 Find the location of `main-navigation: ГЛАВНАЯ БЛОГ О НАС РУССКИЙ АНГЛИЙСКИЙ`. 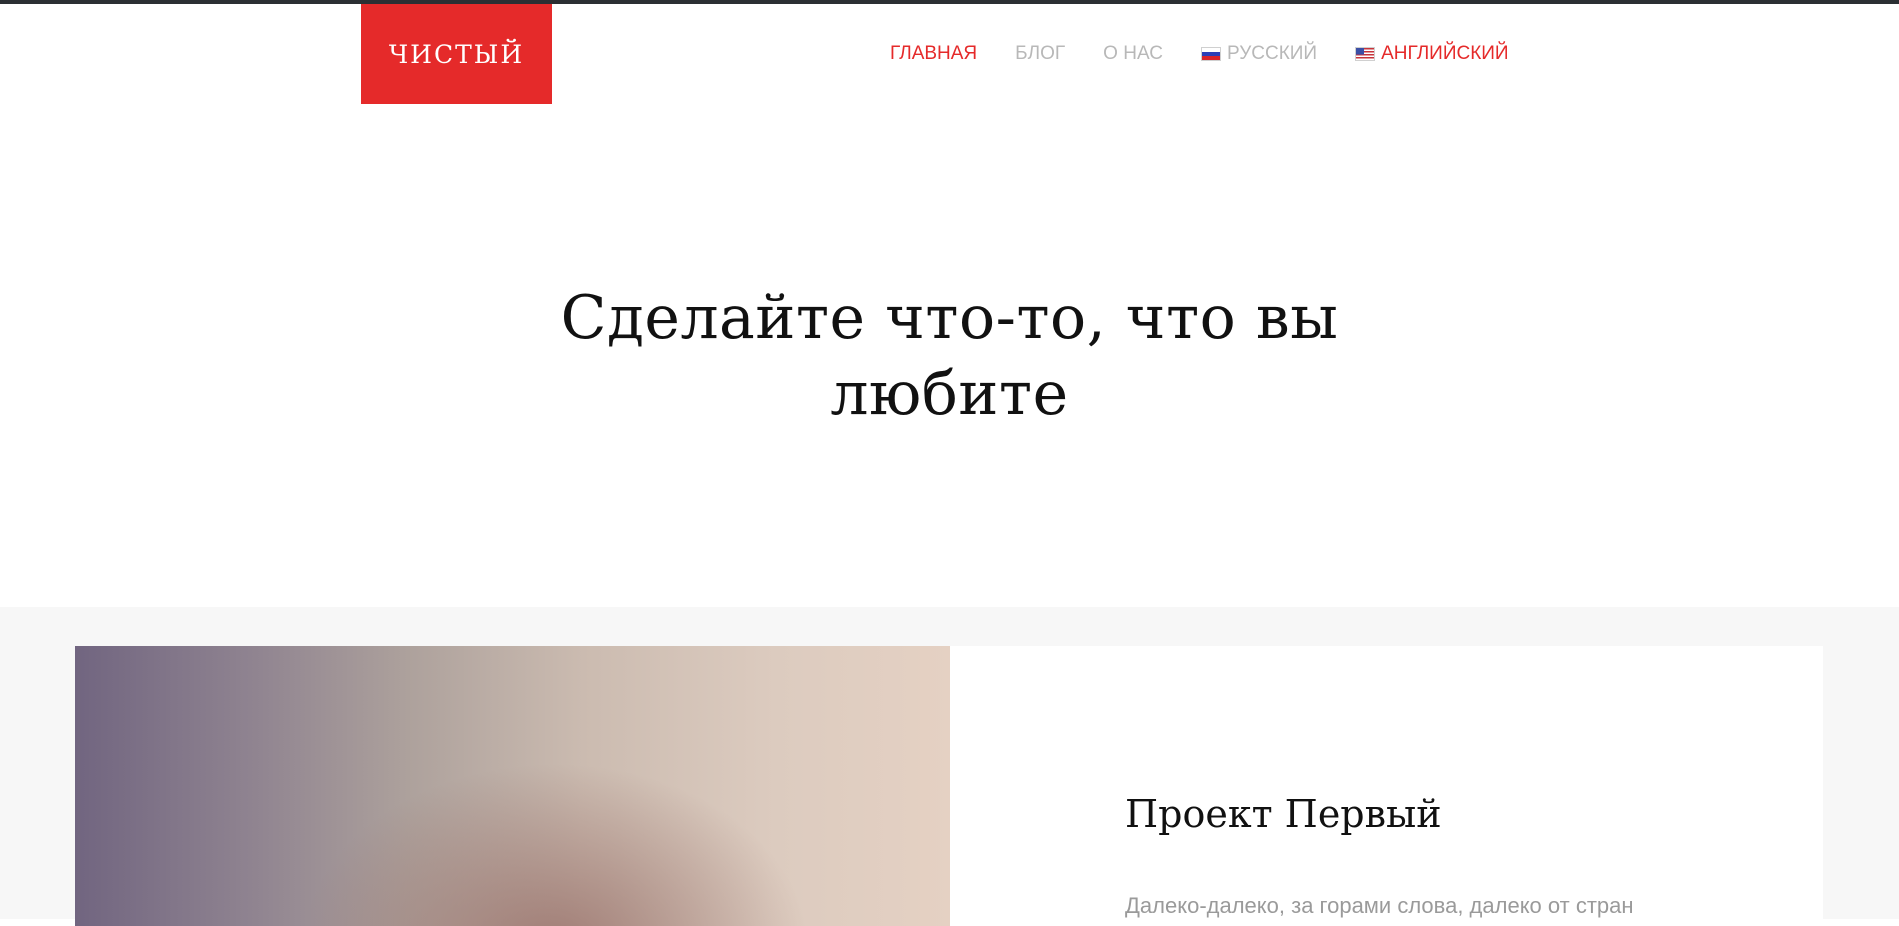

main-navigation: ГЛАВНАЯ БЛОГ О НАС РУССКИЙ АНГЛИЙСКИЙ is located at coordinates (1199, 54).